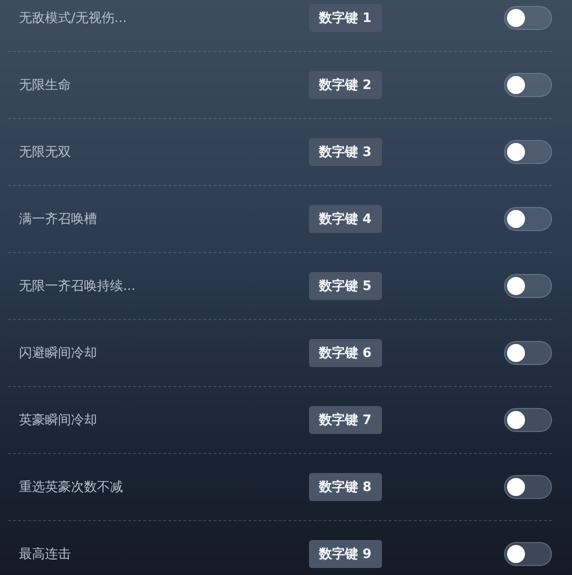 The height and width of the screenshot is (575, 572). What do you see at coordinates (345, 219) in the screenshot?
I see `hotkey-badge: 数字键 4` at bounding box center [345, 219].